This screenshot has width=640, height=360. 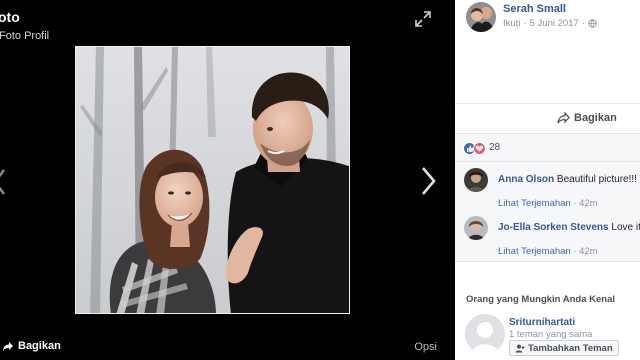 I want to click on share-row: Bagikan, so click(x=547, y=119).